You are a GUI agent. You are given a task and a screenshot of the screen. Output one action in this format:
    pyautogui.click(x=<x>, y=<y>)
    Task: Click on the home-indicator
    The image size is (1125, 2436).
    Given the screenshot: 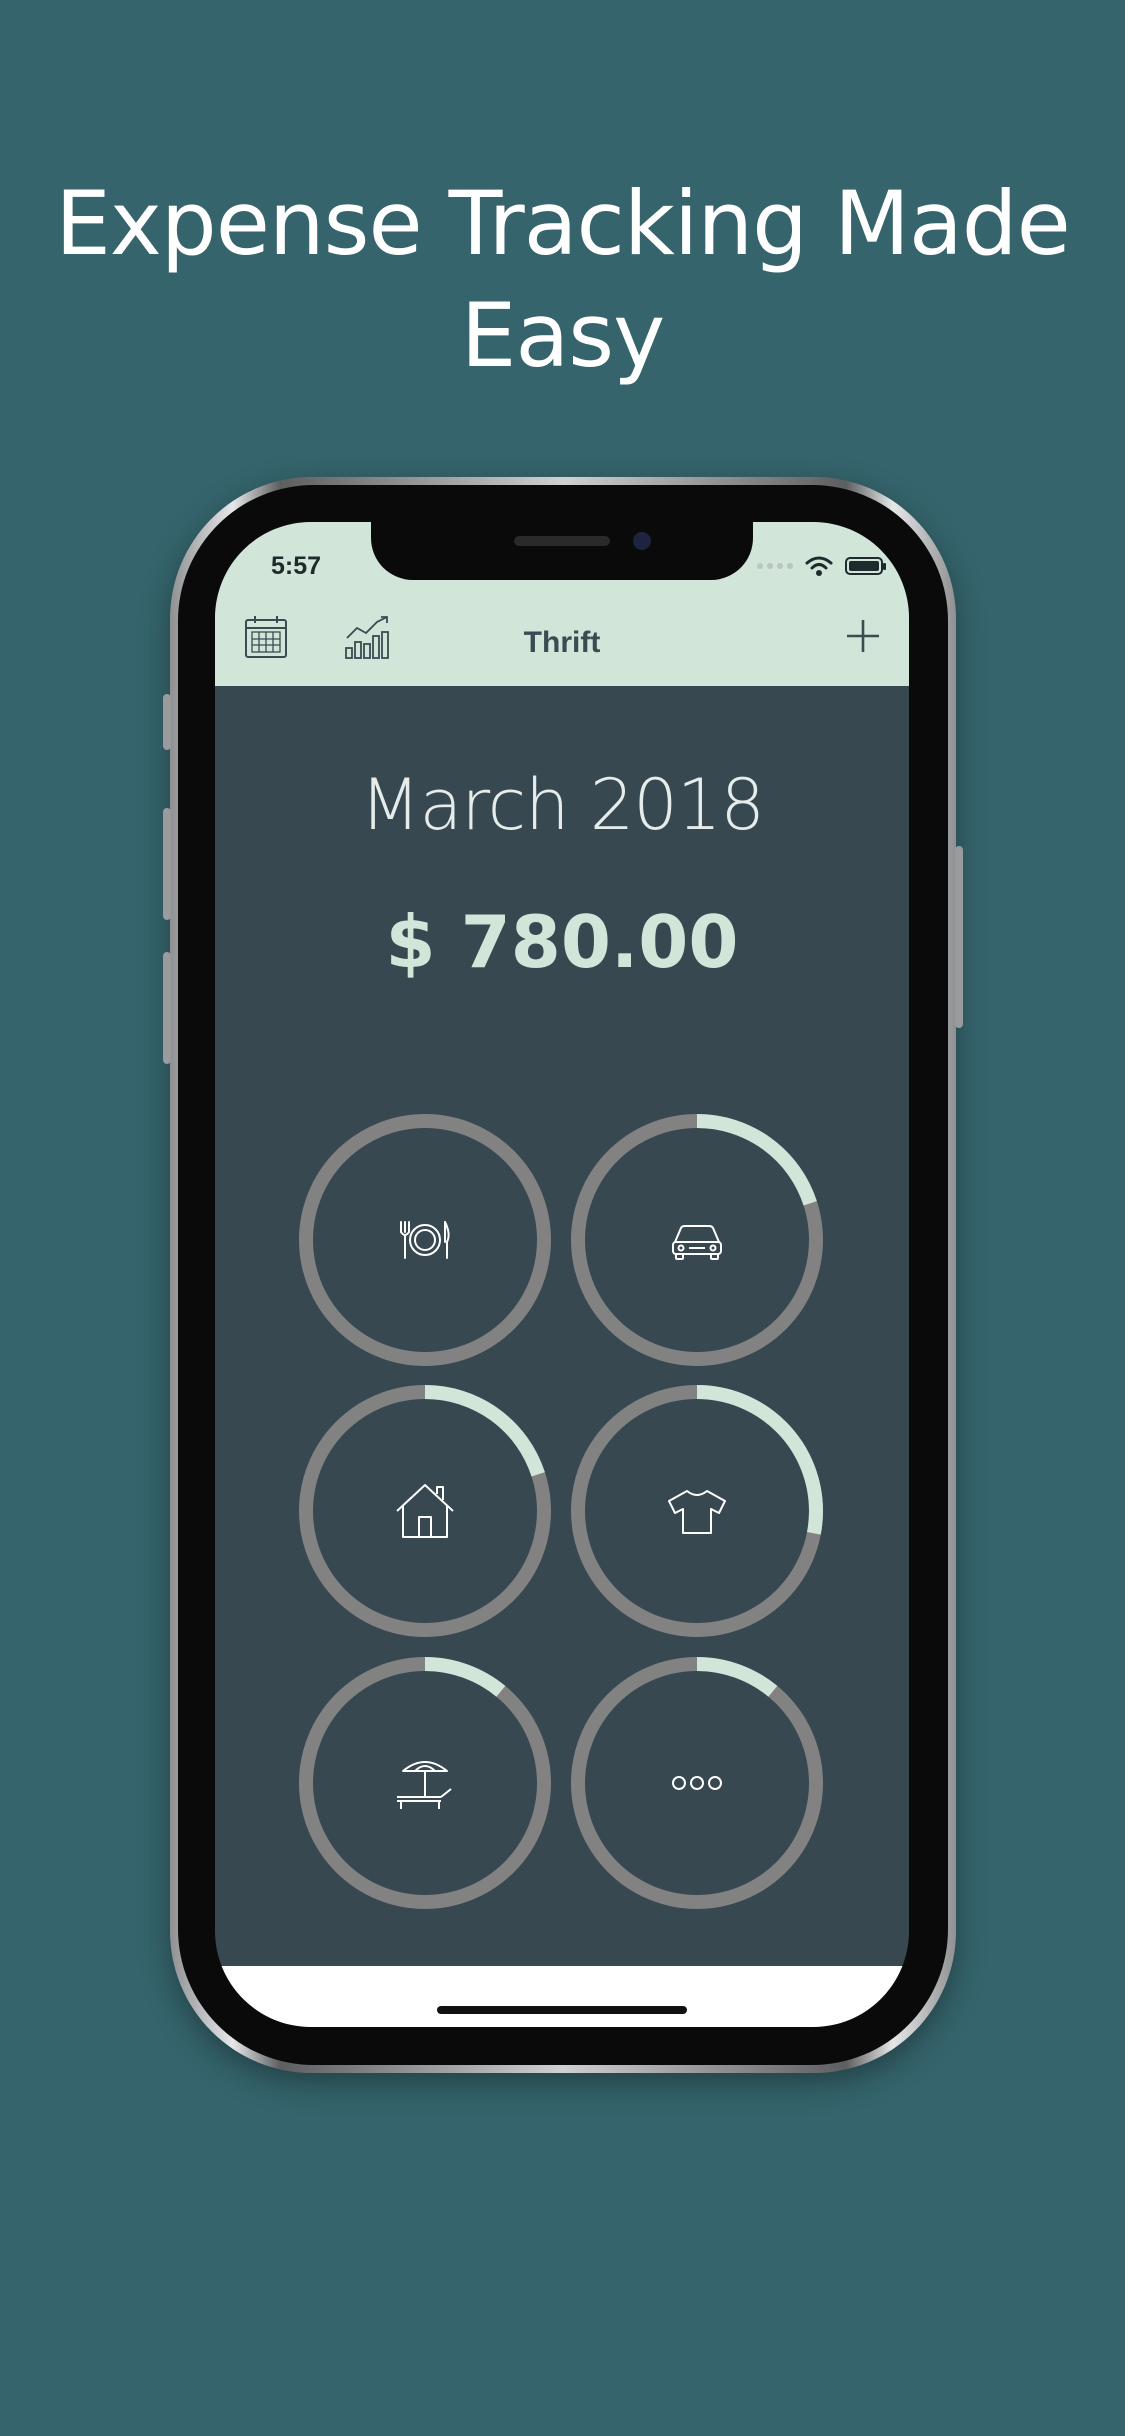 What is the action you would take?
    pyautogui.click(x=562, y=2010)
    